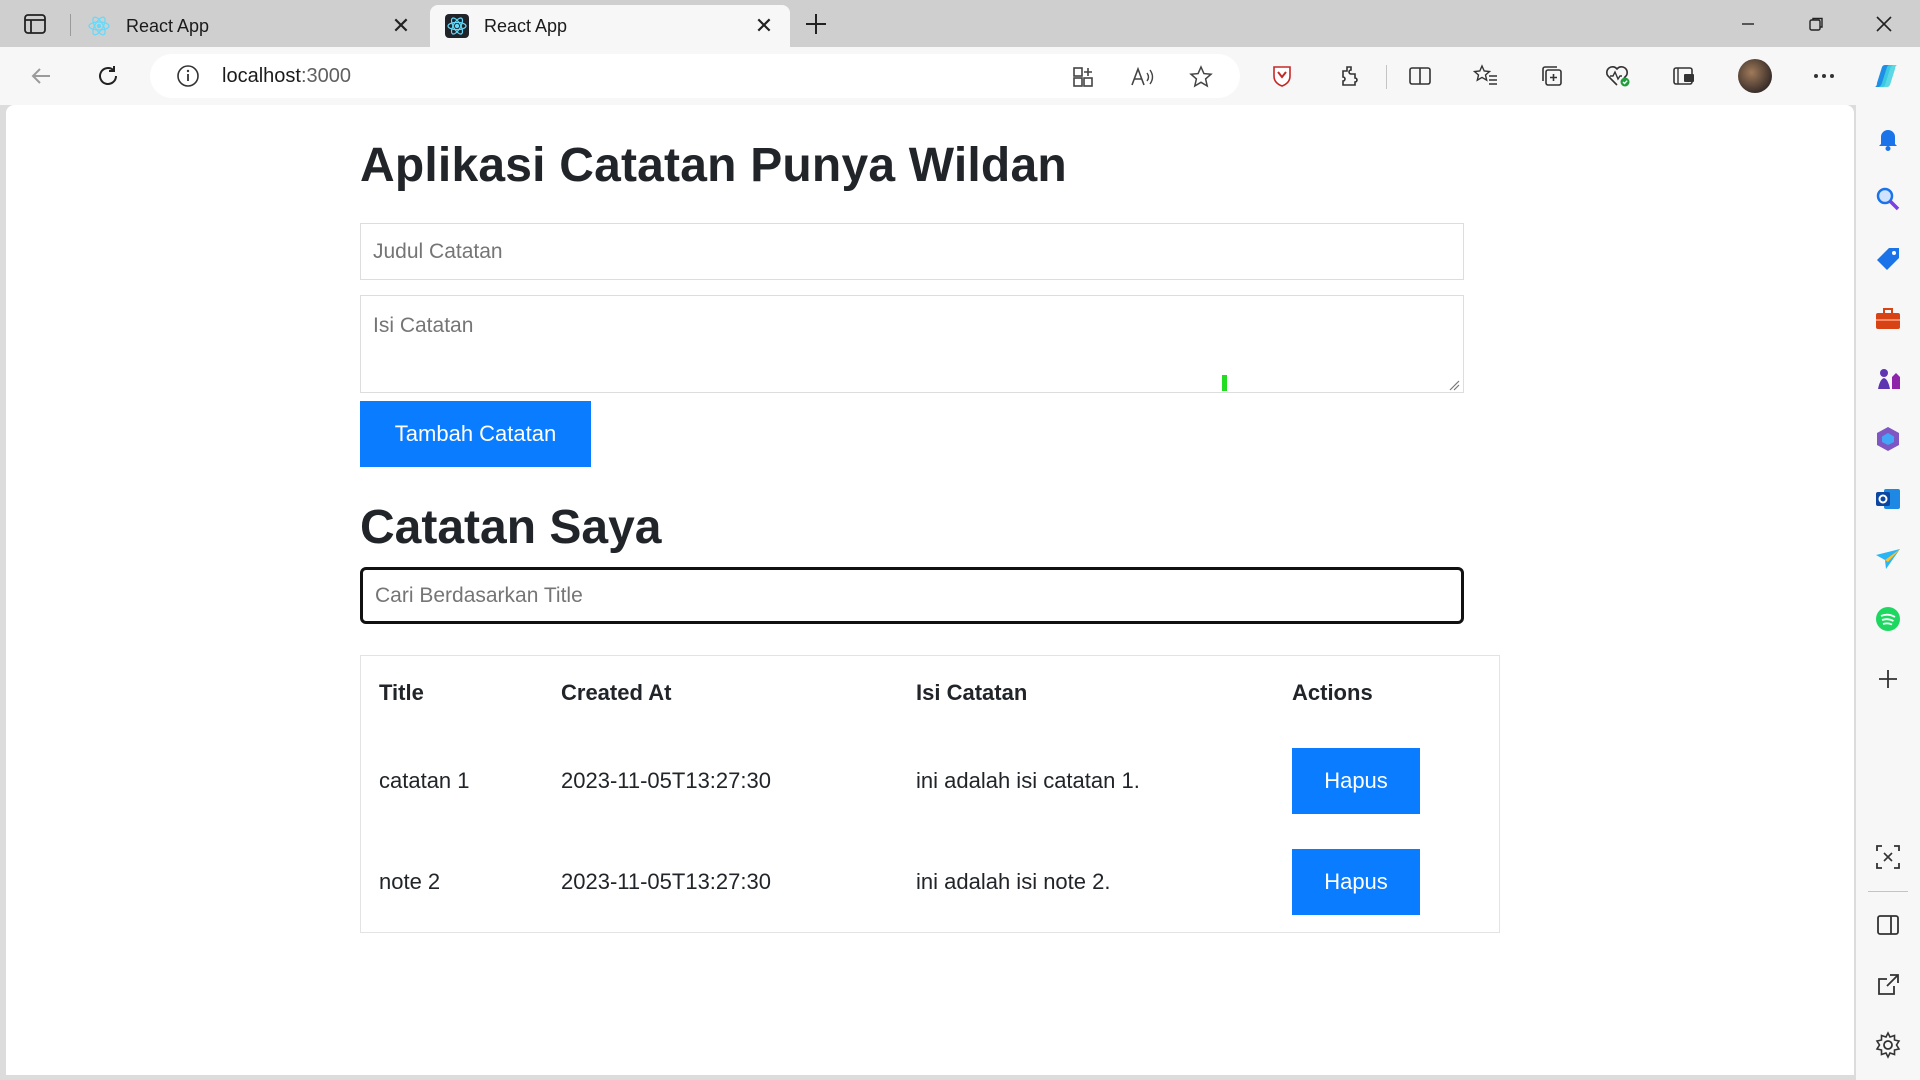 The height and width of the screenshot is (1080, 1920). What do you see at coordinates (912, 344) in the screenshot?
I see `note-body-textarea` at bounding box center [912, 344].